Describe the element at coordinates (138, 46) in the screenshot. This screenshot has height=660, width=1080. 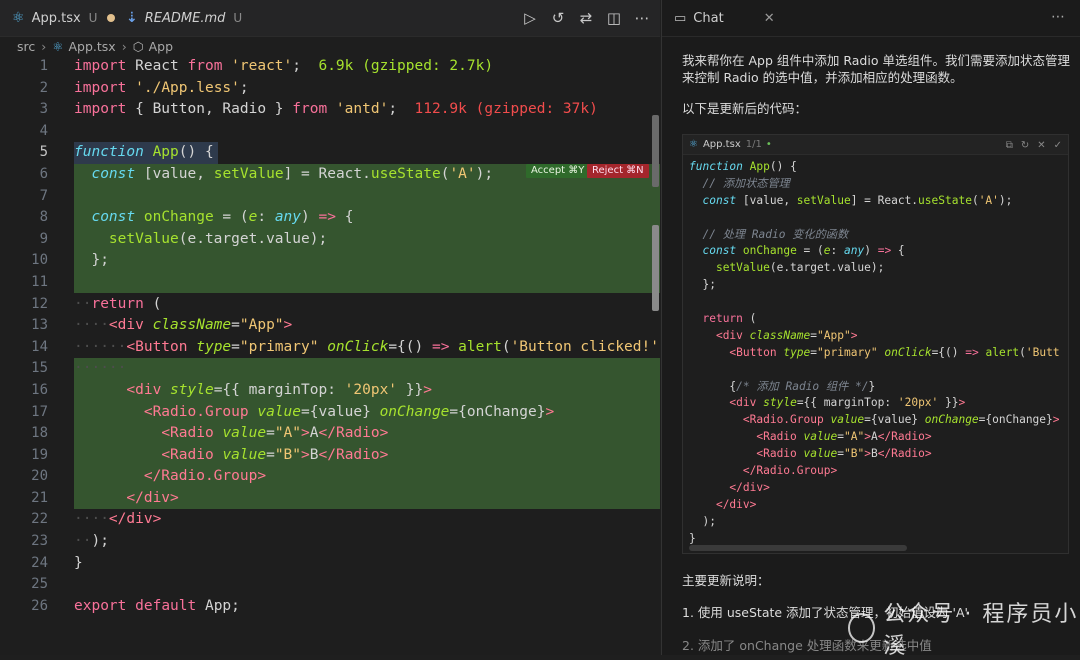
I see `symbol-icon: ⬡` at that location.